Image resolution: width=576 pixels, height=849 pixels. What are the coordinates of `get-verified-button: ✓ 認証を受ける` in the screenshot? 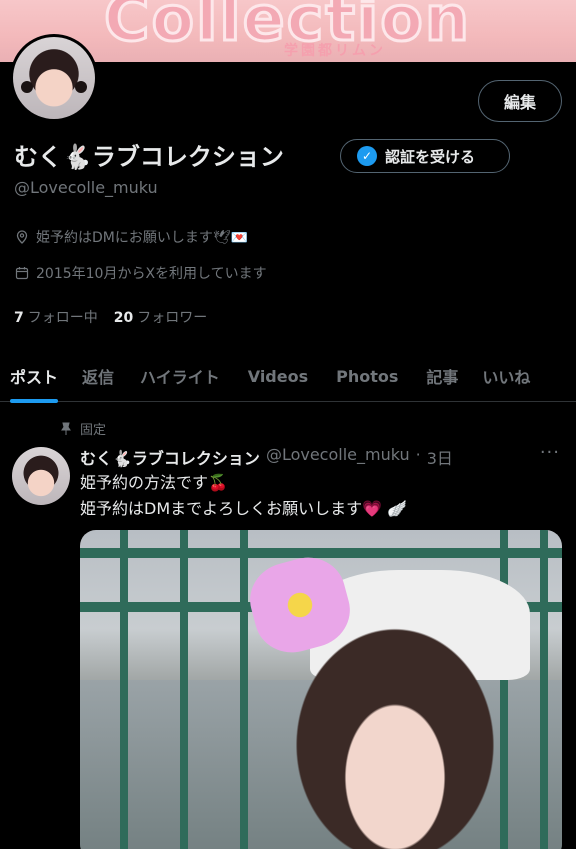 It's located at (425, 156).